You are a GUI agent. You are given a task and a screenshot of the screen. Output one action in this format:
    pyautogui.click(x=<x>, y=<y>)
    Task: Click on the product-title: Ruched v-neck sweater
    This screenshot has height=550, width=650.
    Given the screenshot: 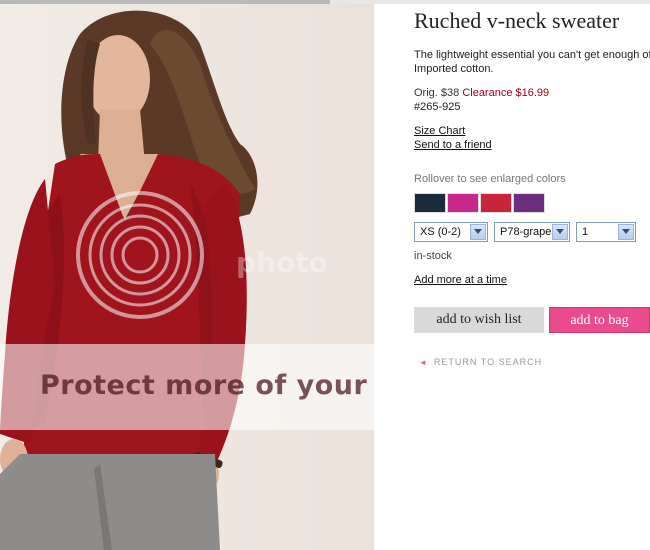 What is the action you would take?
    pyautogui.click(x=517, y=20)
    